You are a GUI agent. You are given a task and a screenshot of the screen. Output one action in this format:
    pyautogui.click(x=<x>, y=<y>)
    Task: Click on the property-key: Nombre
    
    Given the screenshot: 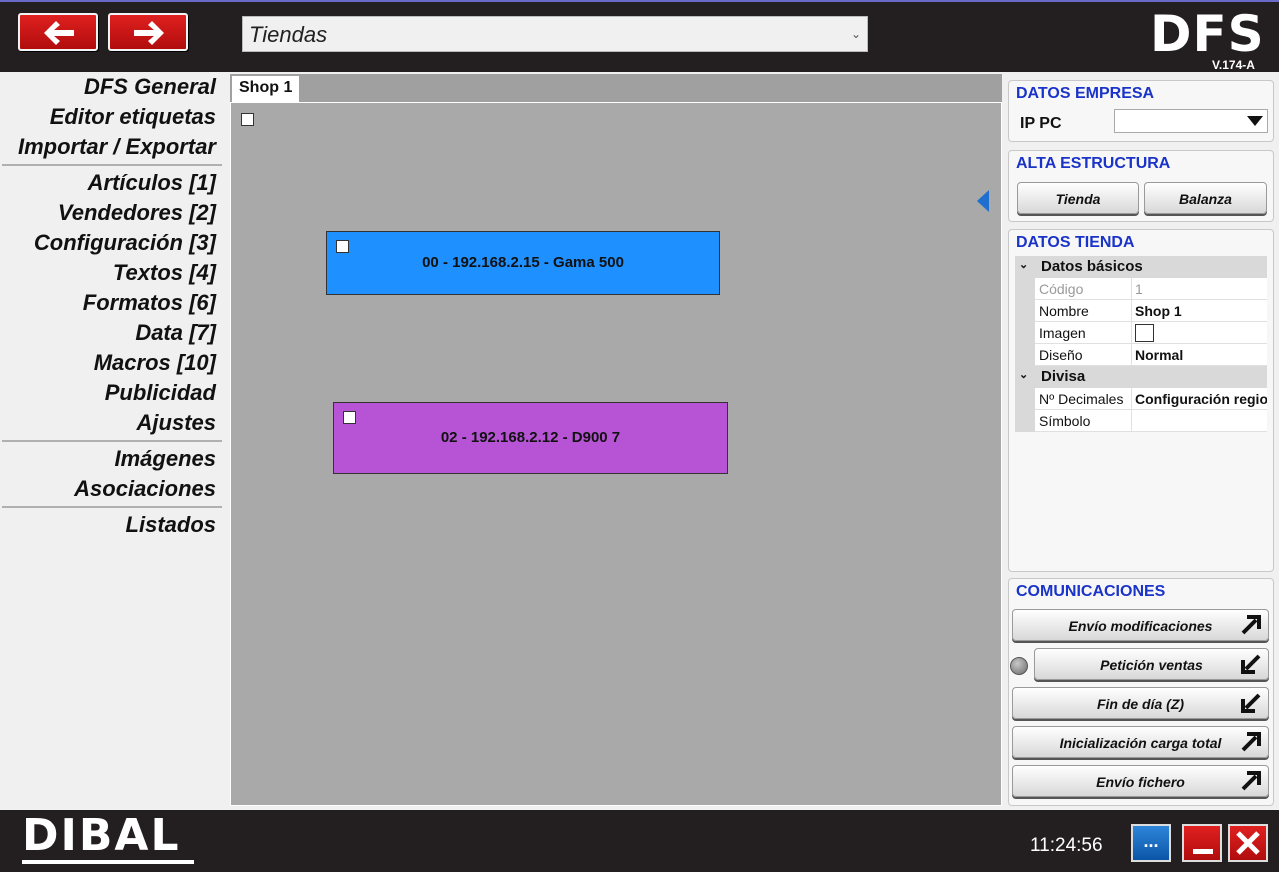 What is the action you would take?
    pyautogui.click(x=1064, y=311)
    